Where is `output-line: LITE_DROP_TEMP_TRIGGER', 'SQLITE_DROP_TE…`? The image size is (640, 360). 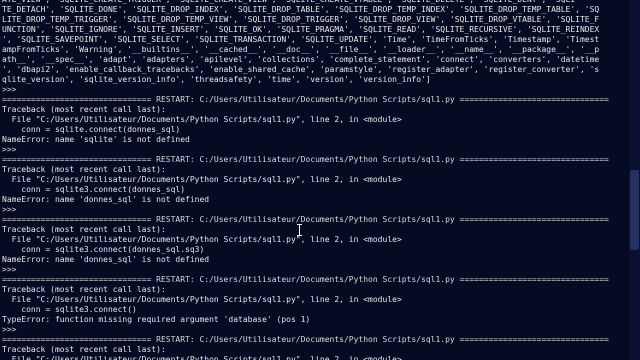 output-line: LITE_DROP_TEMP_TRIGGER', 'SQLITE_DROP_TE… is located at coordinates (301, 19).